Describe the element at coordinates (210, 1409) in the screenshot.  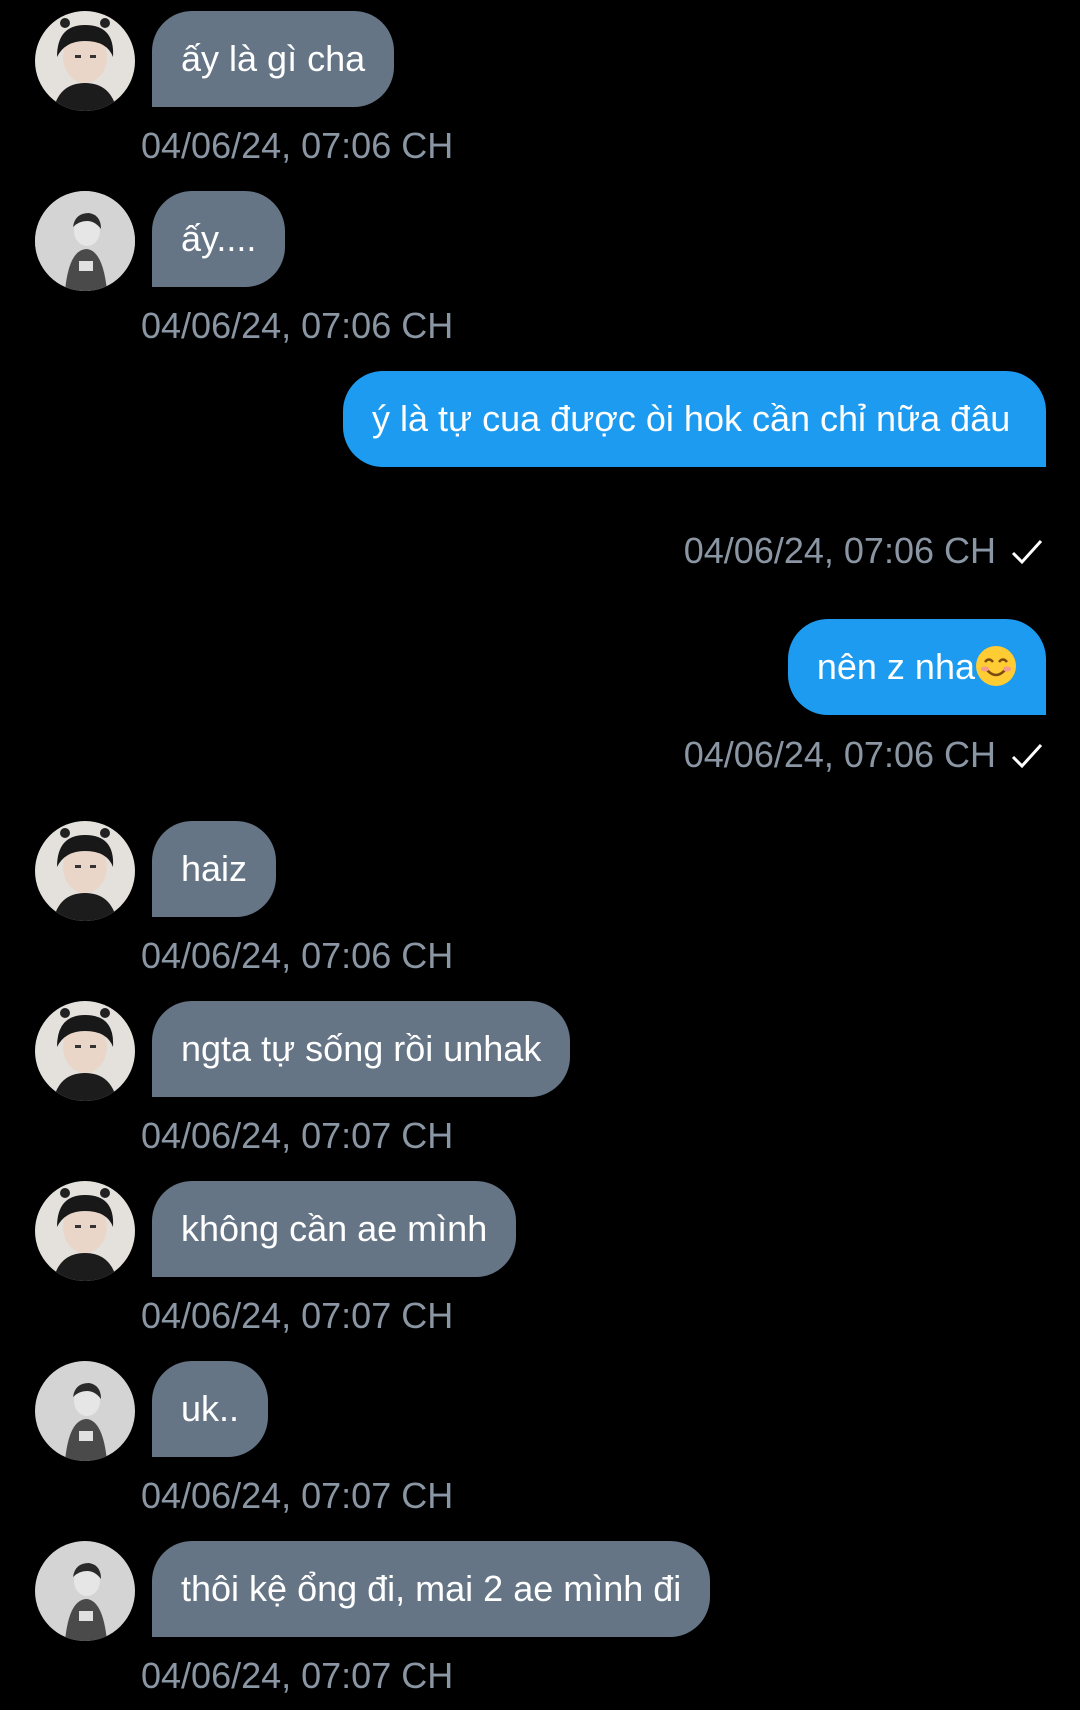
I see `message-bubble: uk..` at that location.